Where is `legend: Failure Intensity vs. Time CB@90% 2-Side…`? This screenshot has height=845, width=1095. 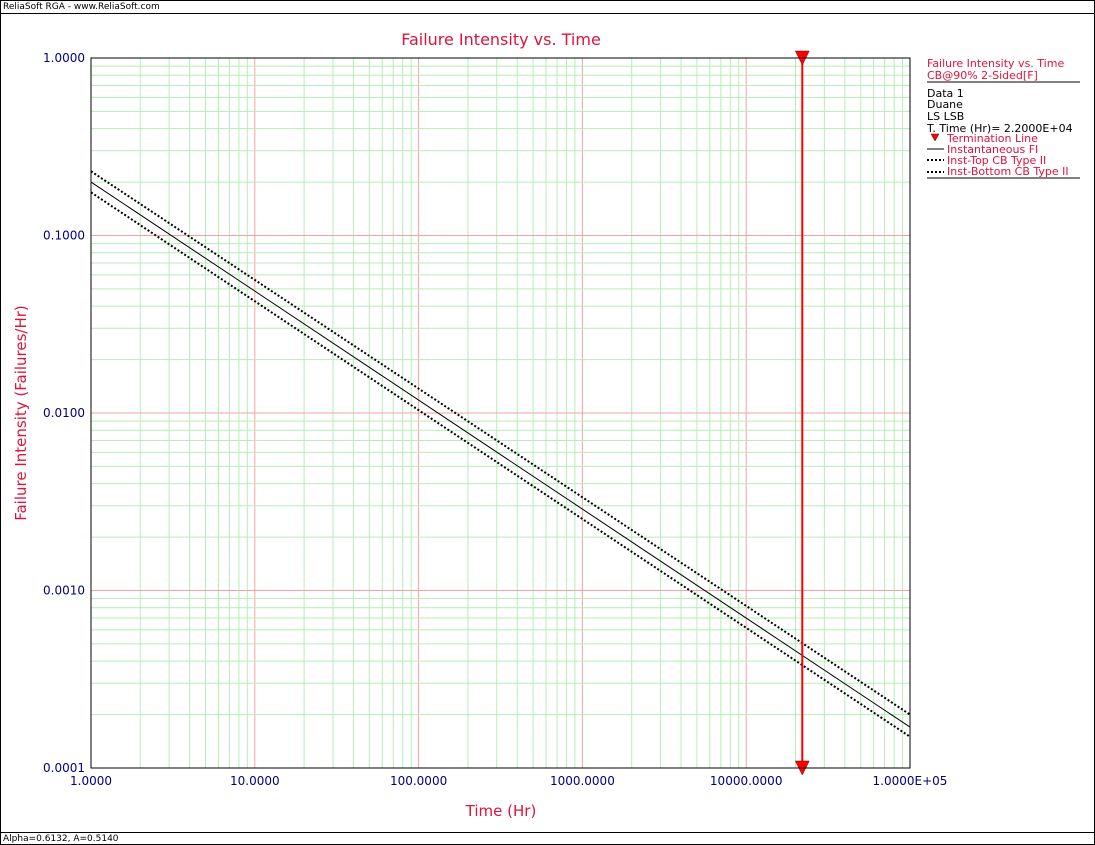 legend: Failure Intensity vs. Time CB@90% 2-Side… is located at coordinates (1003, 118).